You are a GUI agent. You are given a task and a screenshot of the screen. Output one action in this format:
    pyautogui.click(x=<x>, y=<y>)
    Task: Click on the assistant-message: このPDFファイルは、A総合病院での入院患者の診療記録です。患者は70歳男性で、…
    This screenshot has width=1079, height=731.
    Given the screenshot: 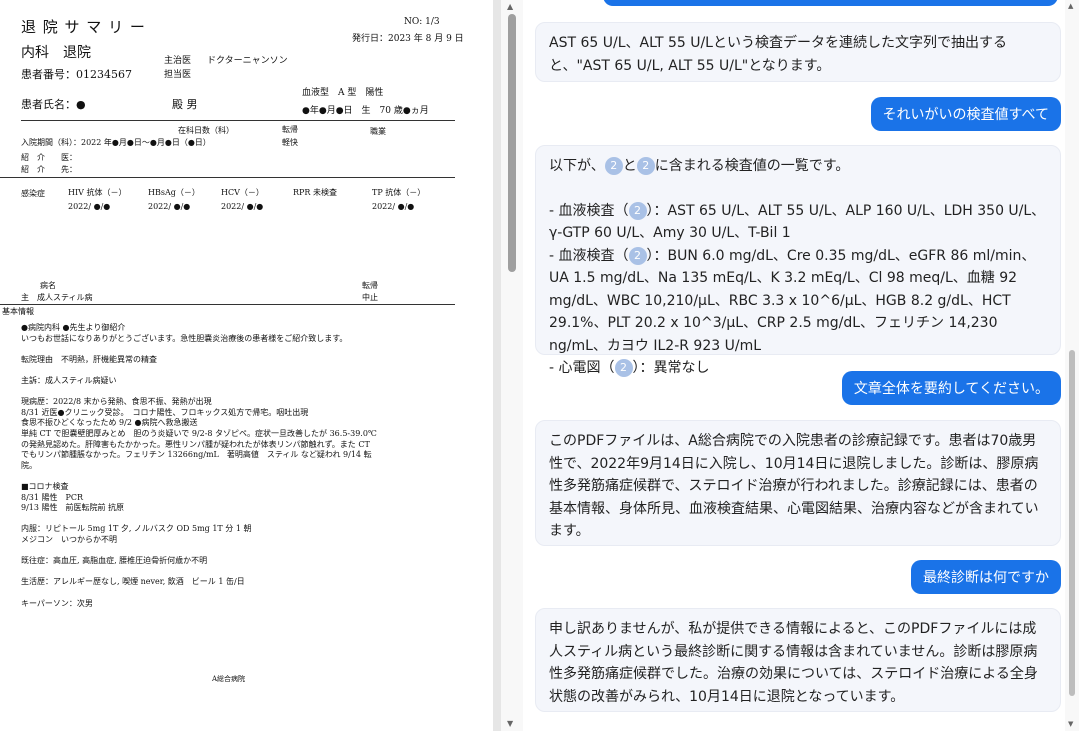 What is the action you would take?
    pyautogui.click(x=798, y=483)
    